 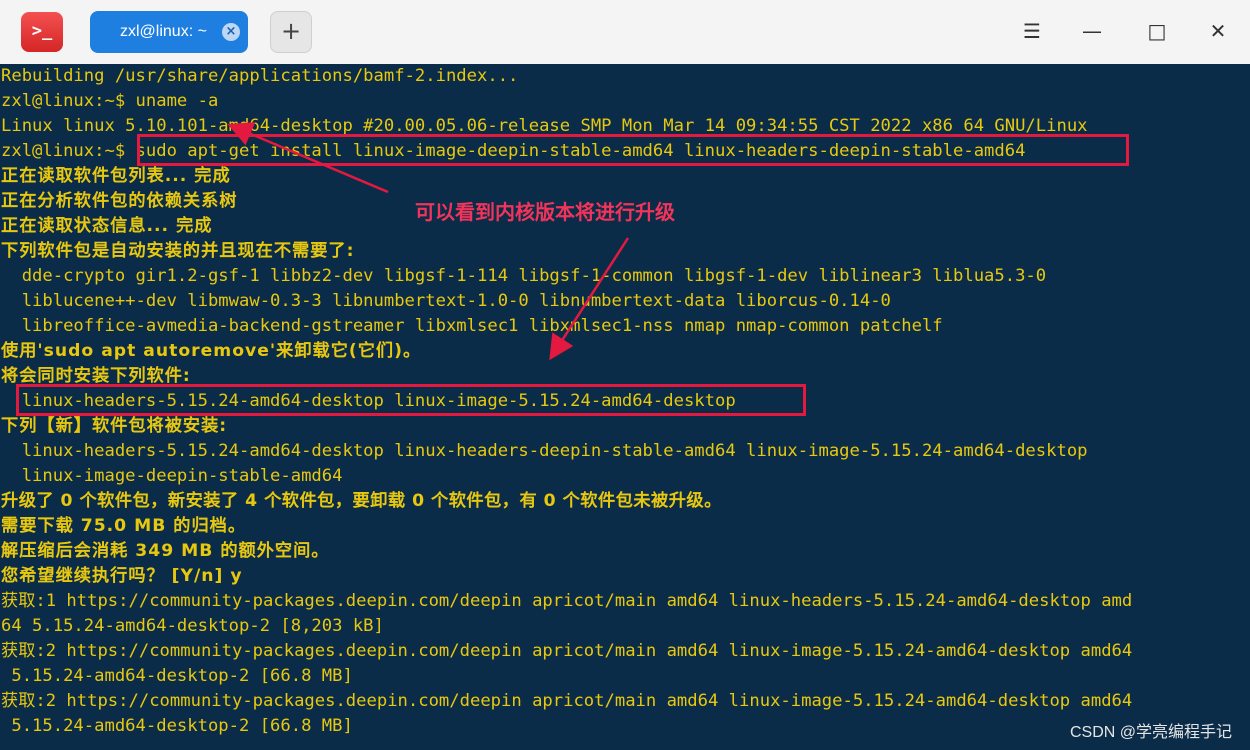 I want to click on maximize-button: □, so click(x=1157, y=31).